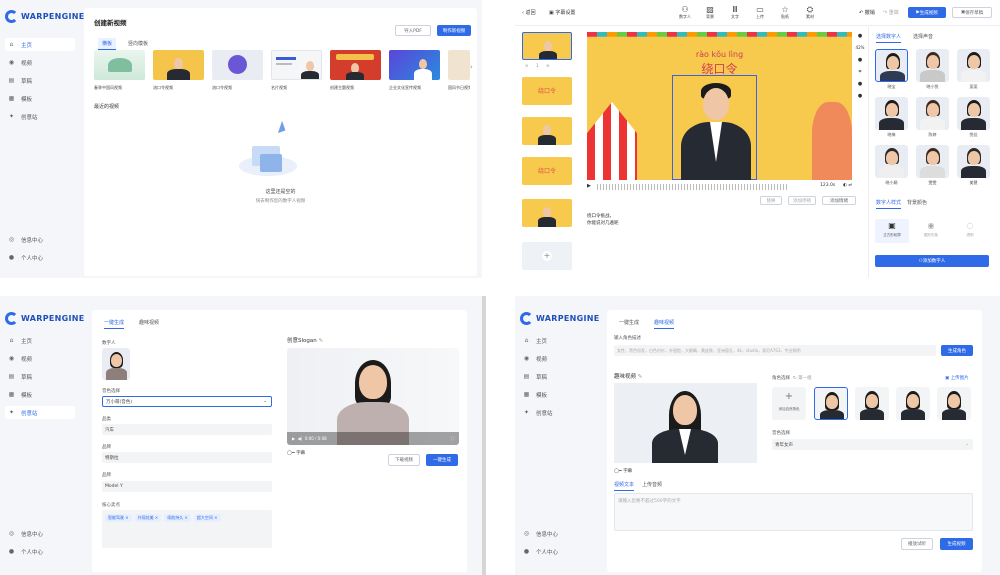 This screenshot has height=575, width=1000. What do you see at coordinates (187, 429) in the screenshot?
I see `category-field: 汽车` at bounding box center [187, 429].